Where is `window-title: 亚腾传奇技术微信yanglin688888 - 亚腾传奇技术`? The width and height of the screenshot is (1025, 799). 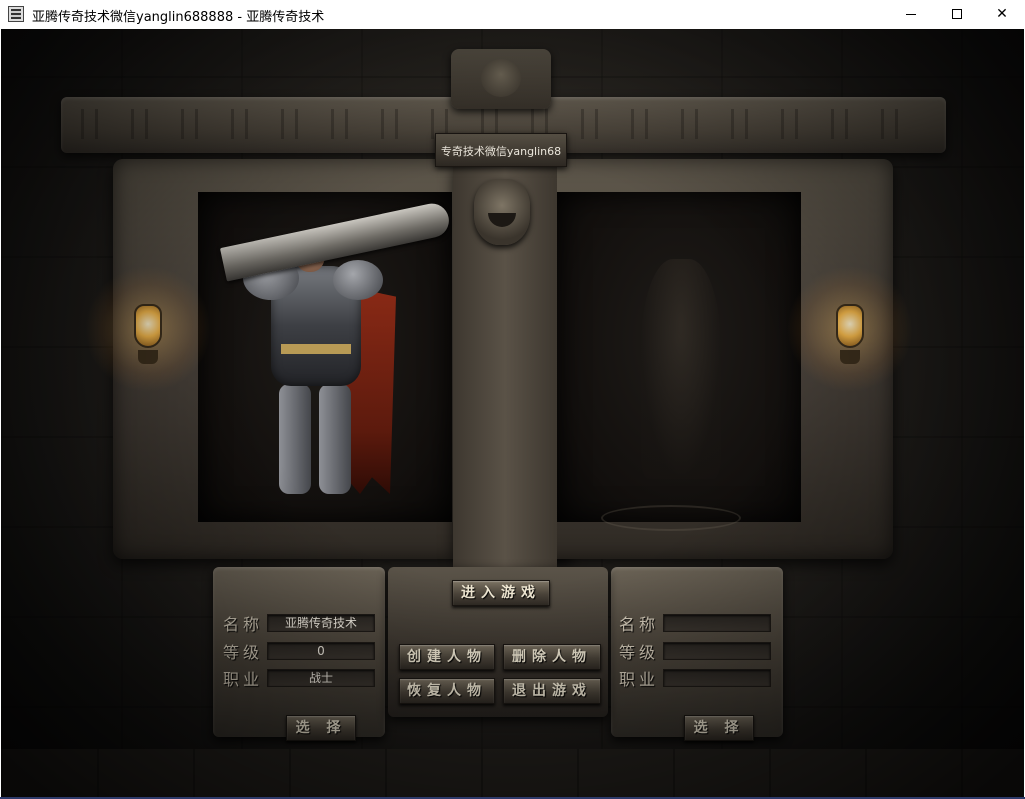 window-title: 亚腾传奇技术微信yanglin688888 - 亚腾传奇技术 is located at coordinates (178, 17).